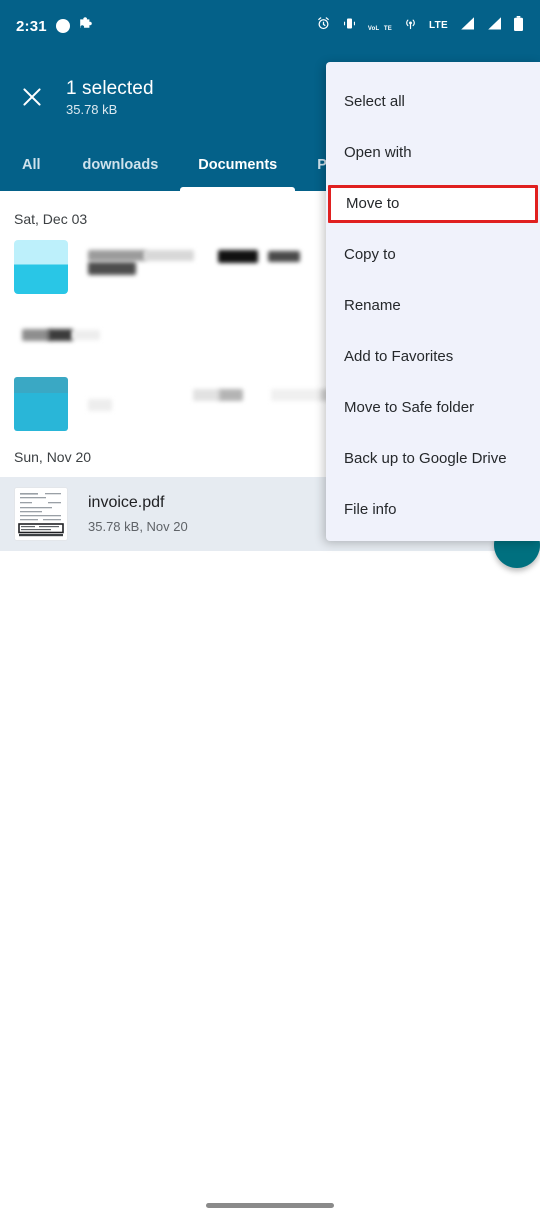 This screenshot has height=1230, width=540. I want to click on hotspot-icon, so click(410, 26).